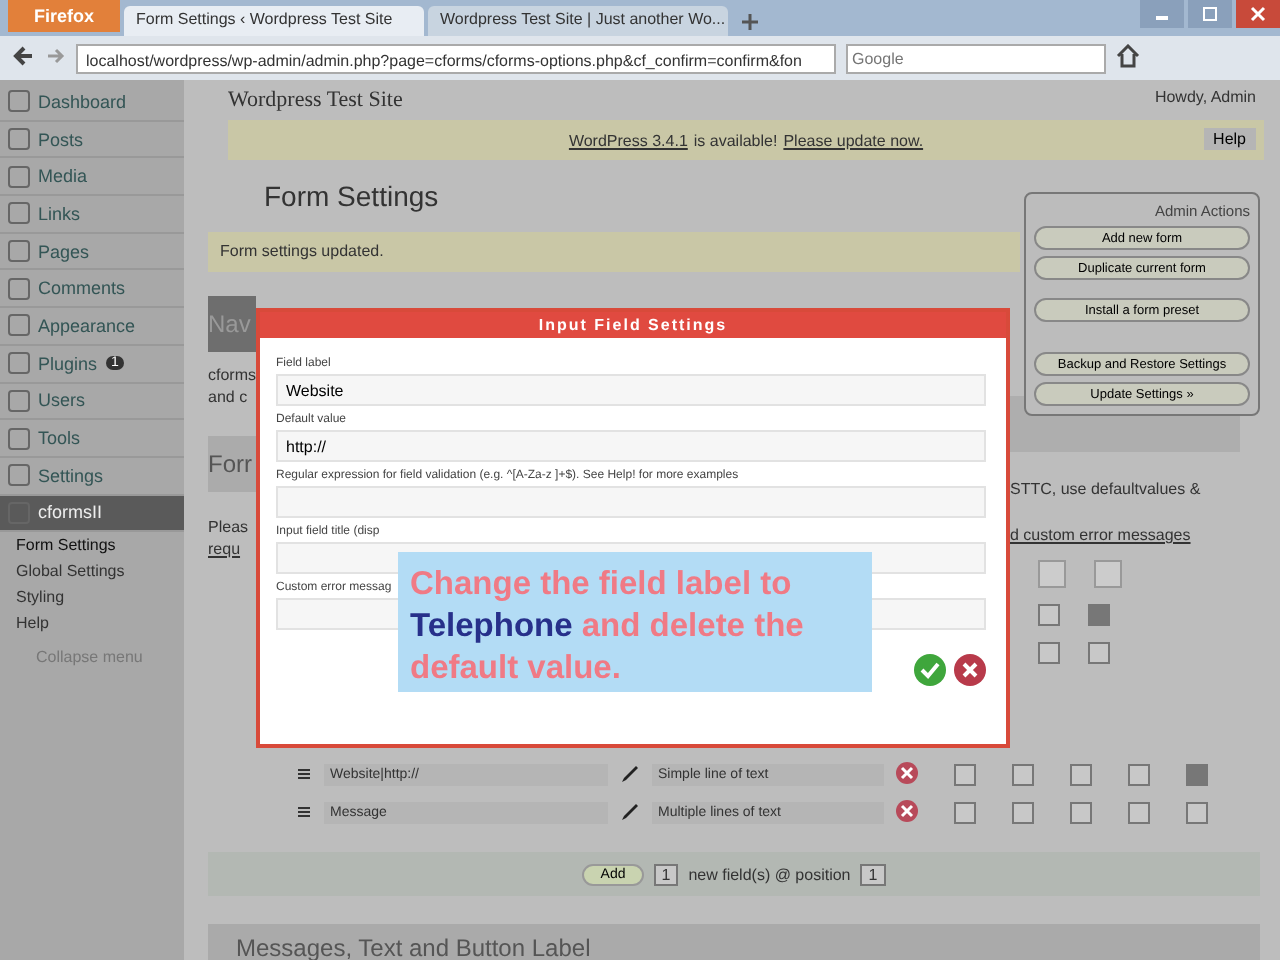 The width and height of the screenshot is (1280, 960). I want to click on intro-text: STTC, use defaultvalues &, so click(1106, 489).